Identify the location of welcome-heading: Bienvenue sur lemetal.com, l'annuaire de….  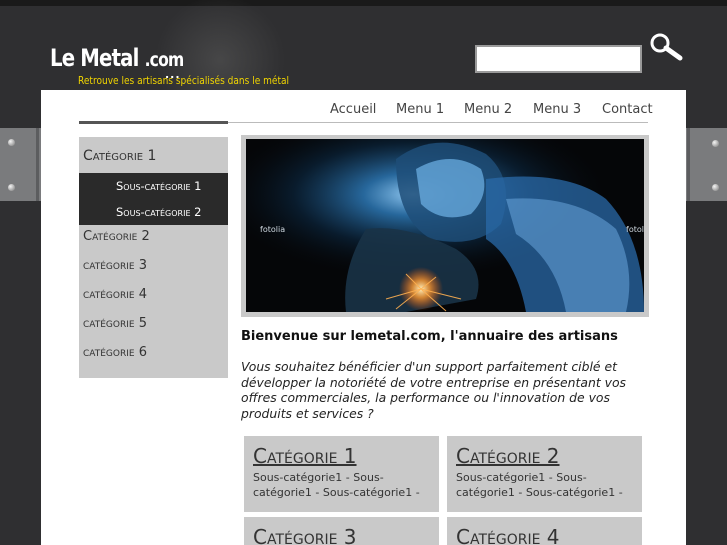
(429, 336).